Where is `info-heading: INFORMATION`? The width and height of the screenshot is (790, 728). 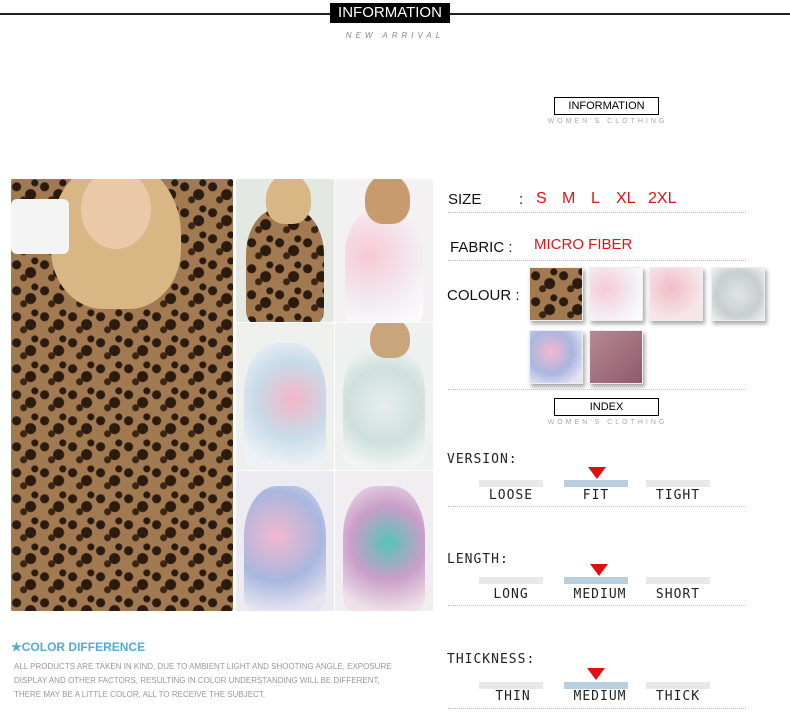
info-heading: INFORMATION is located at coordinates (606, 106).